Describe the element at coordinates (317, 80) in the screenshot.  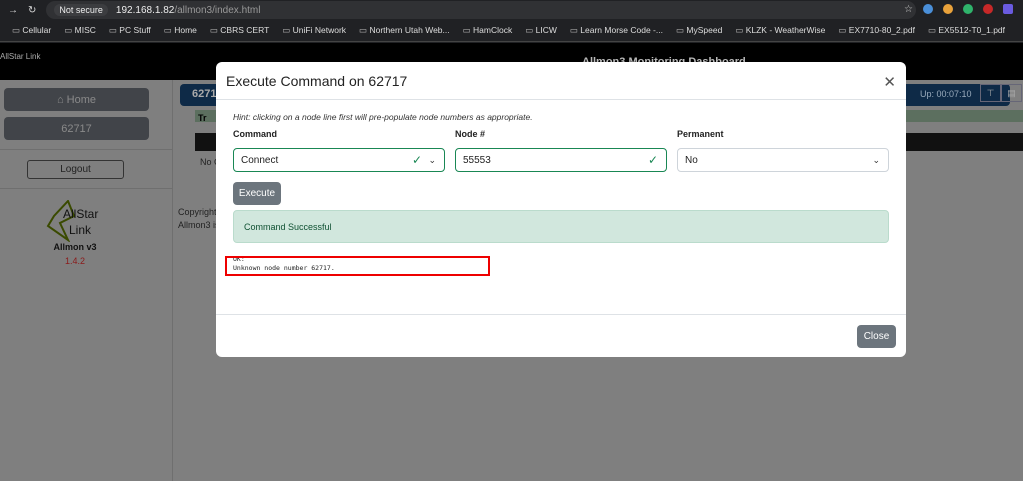
I see `modal-title: Execute Command on 62717` at that location.